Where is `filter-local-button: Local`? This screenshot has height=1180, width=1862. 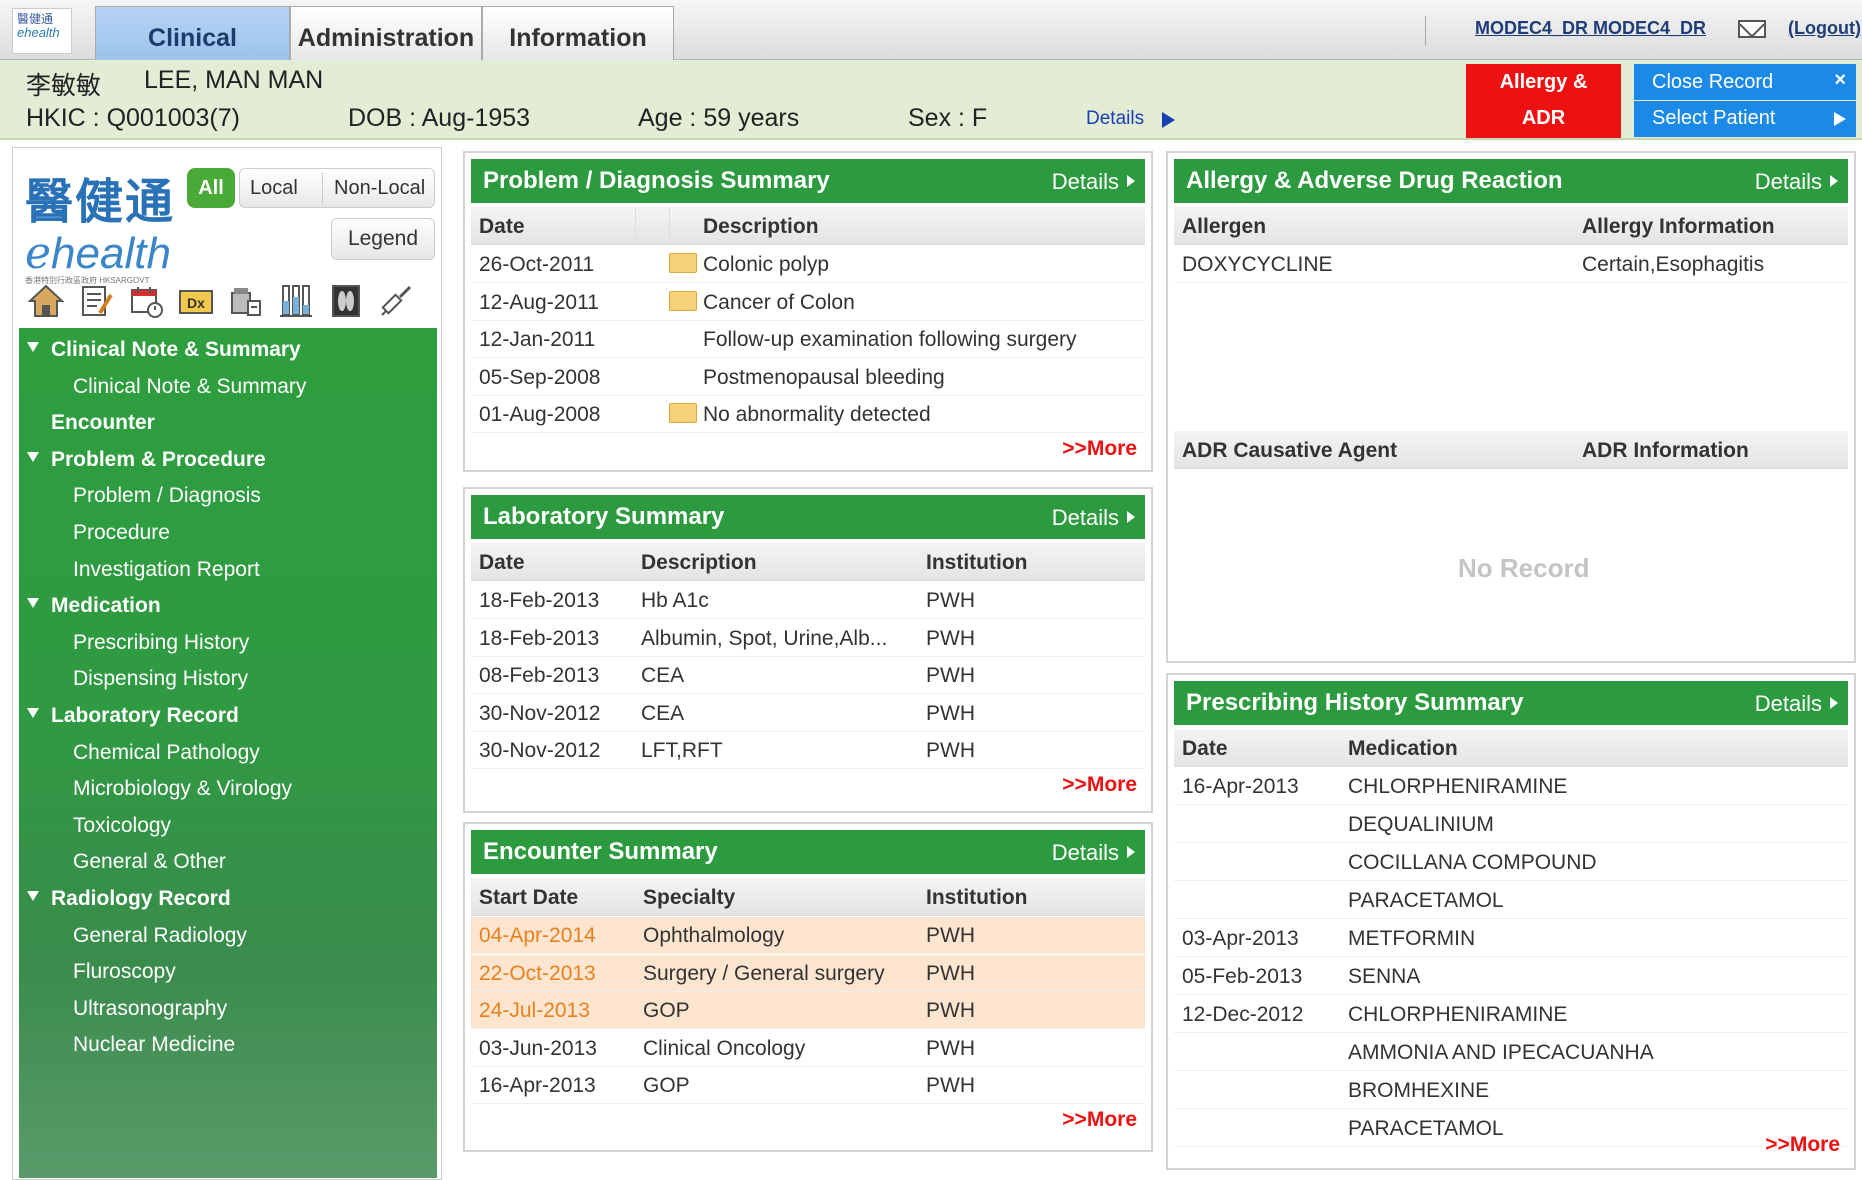
filter-local-button: Local is located at coordinates (274, 188).